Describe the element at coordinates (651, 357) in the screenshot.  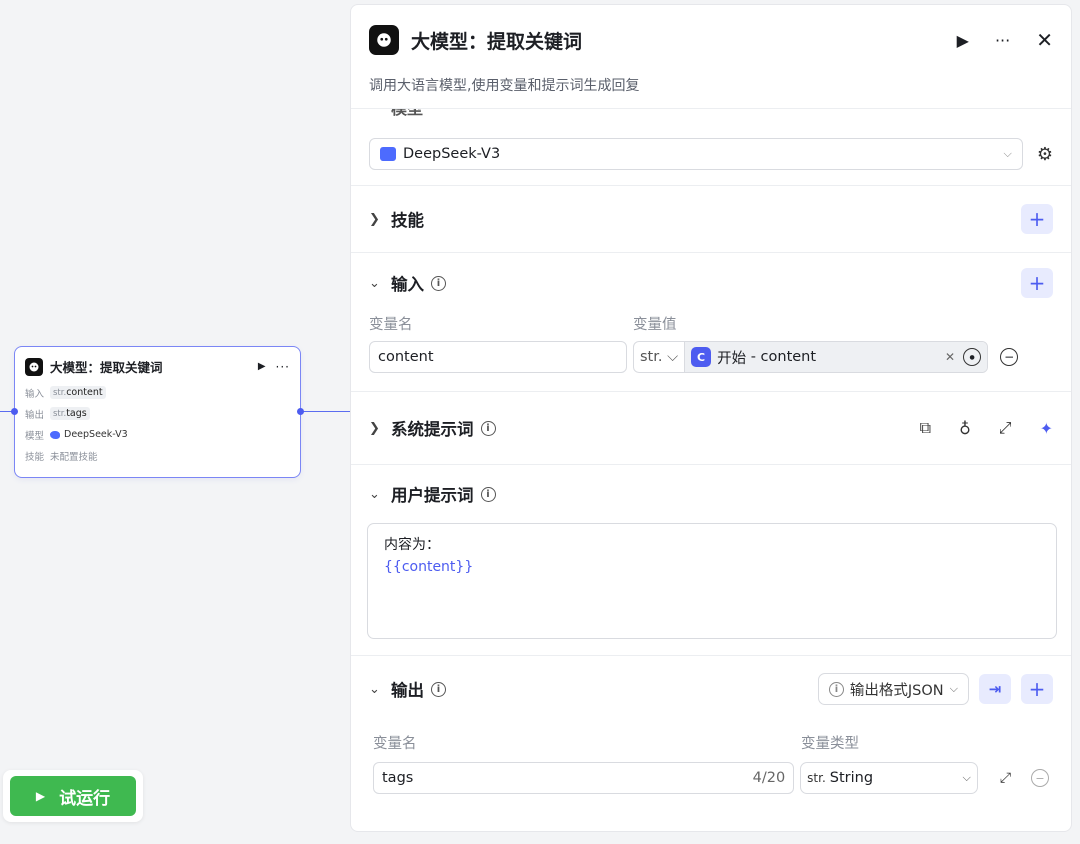
I see `type-label: str.` at that location.